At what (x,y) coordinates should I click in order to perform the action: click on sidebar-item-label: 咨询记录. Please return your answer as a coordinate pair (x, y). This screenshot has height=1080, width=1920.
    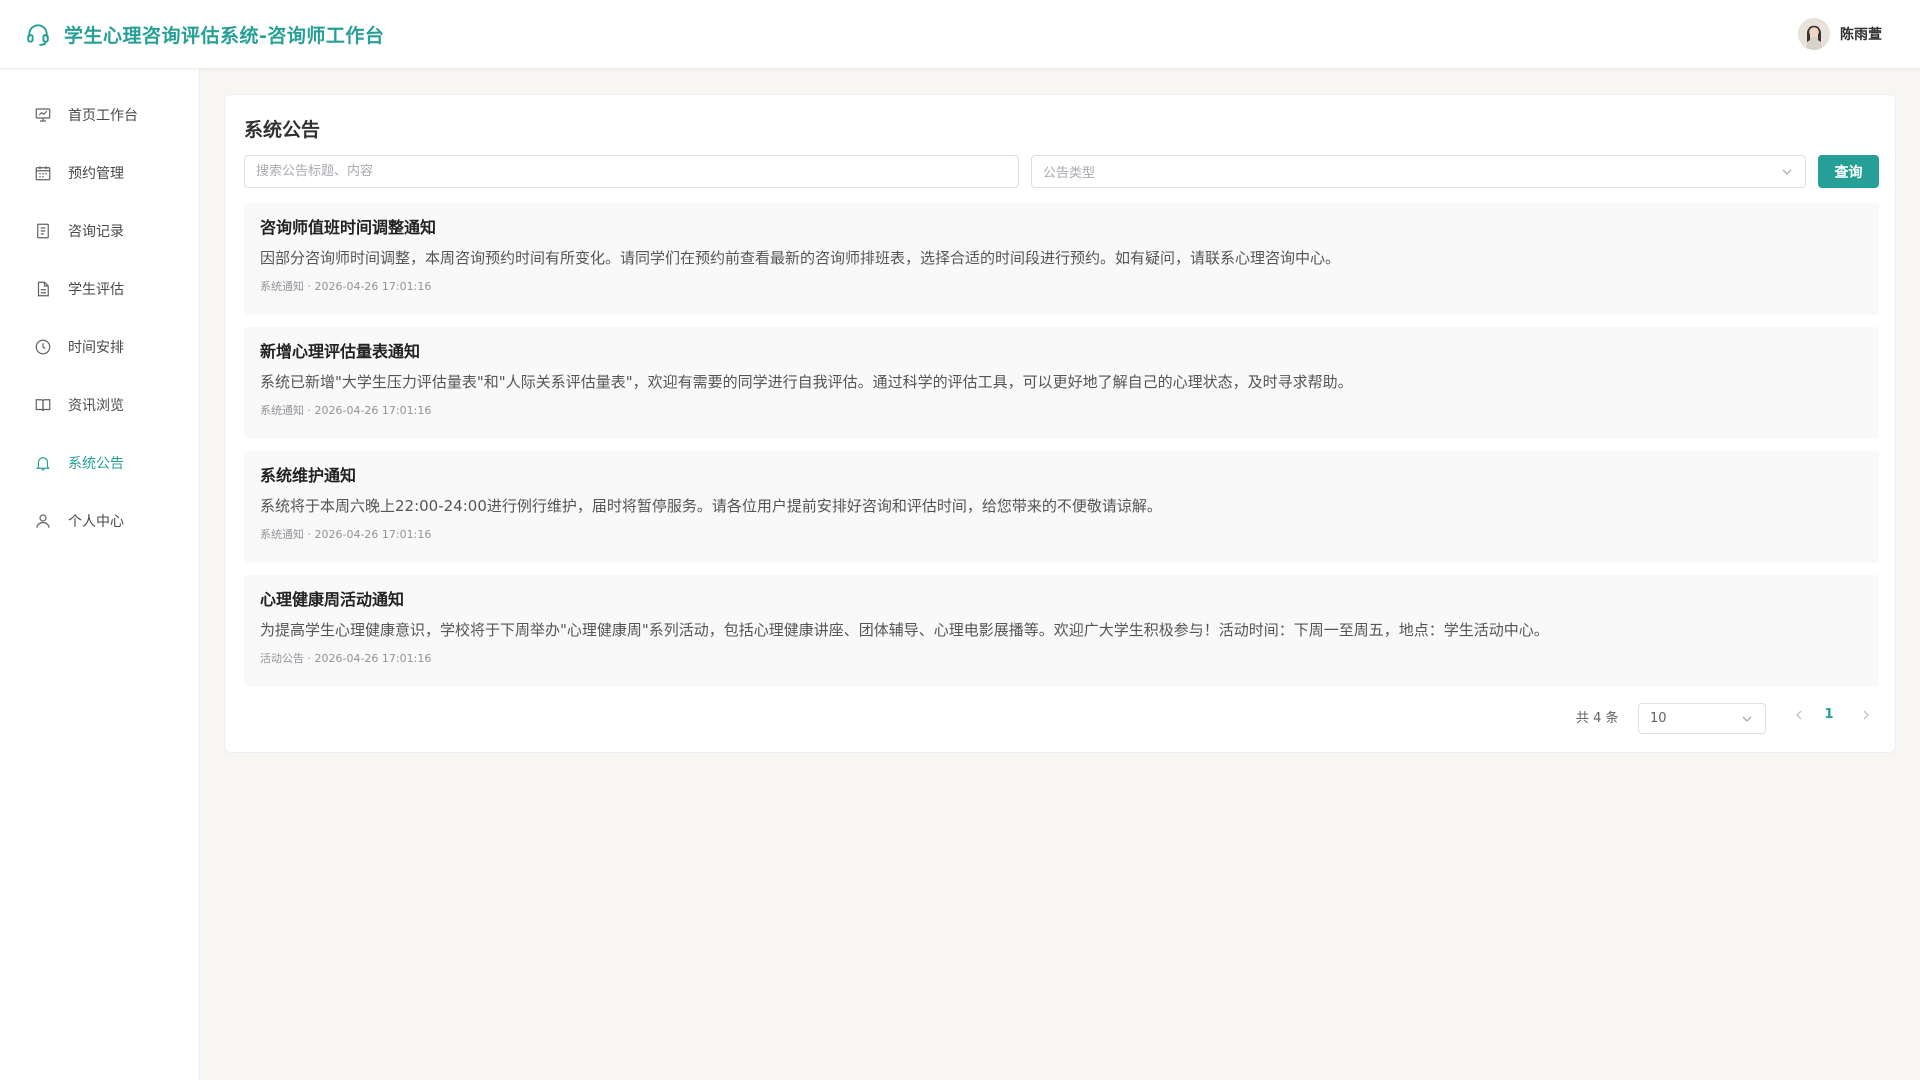
    Looking at the image, I should click on (96, 232).